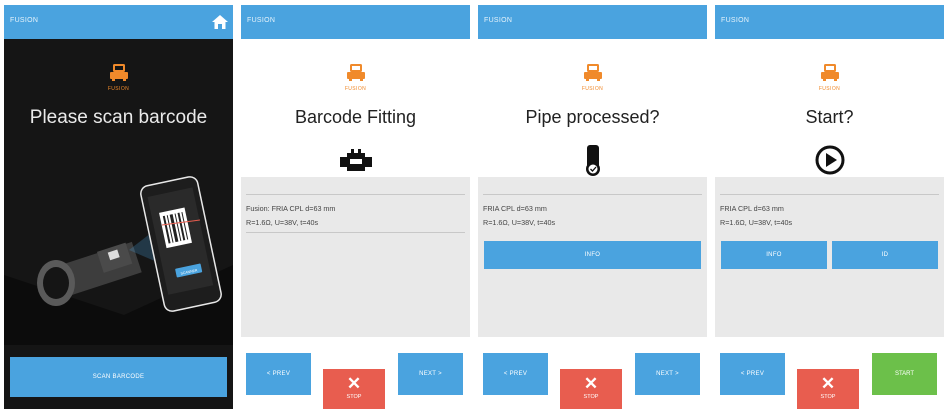 This screenshot has width=944, height=409. I want to click on page-title: Barcode Fitting, so click(355, 117).